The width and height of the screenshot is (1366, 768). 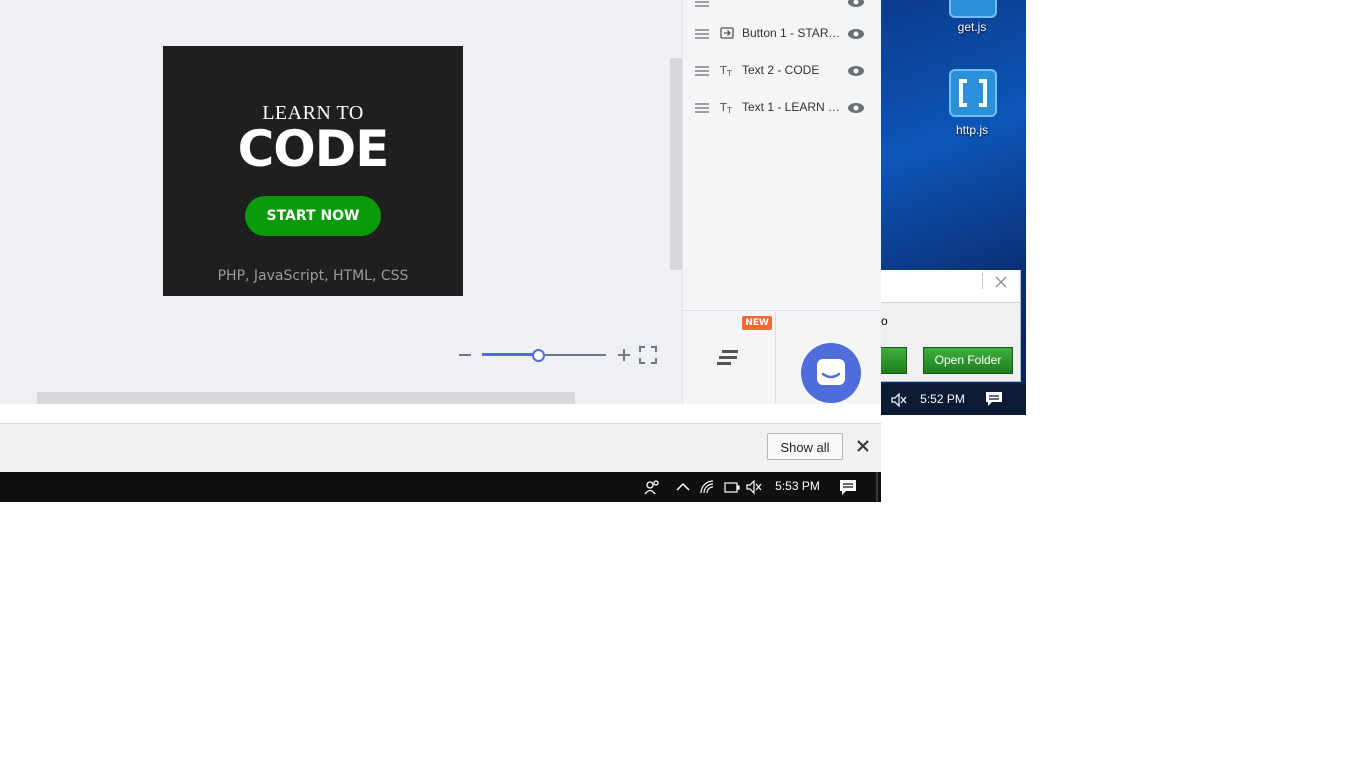 What do you see at coordinates (731, 487) in the screenshot?
I see `battery-icon` at bounding box center [731, 487].